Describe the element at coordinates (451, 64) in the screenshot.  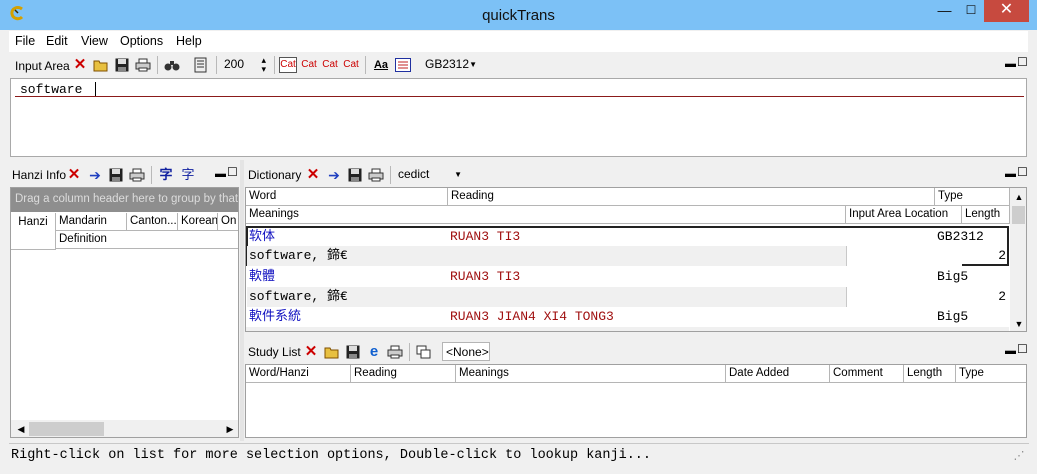
I see `encoding-dropdown: GB2312 ▼` at that location.